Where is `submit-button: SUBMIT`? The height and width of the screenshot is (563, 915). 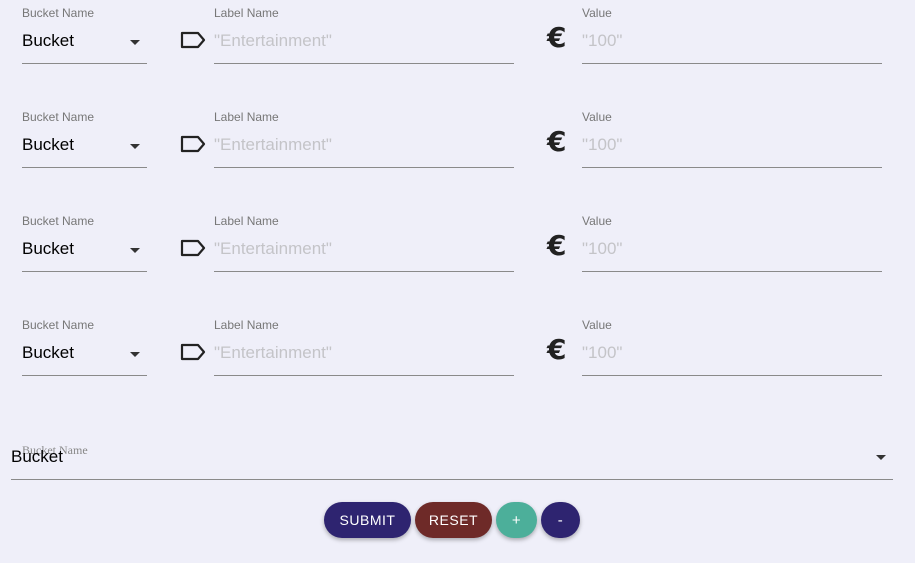 submit-button: SUBMIT is located at coordinates (367, 520).